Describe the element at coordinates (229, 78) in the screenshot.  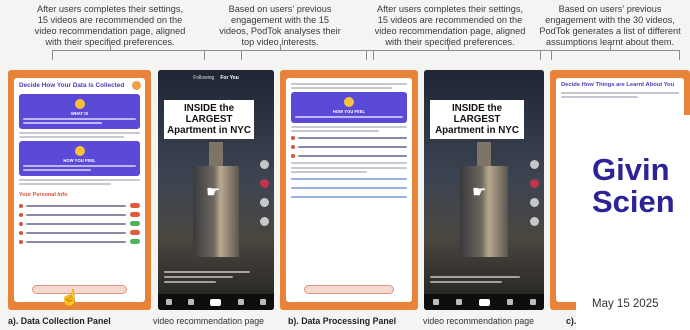
I see `tab-for-you: For You` at that location.